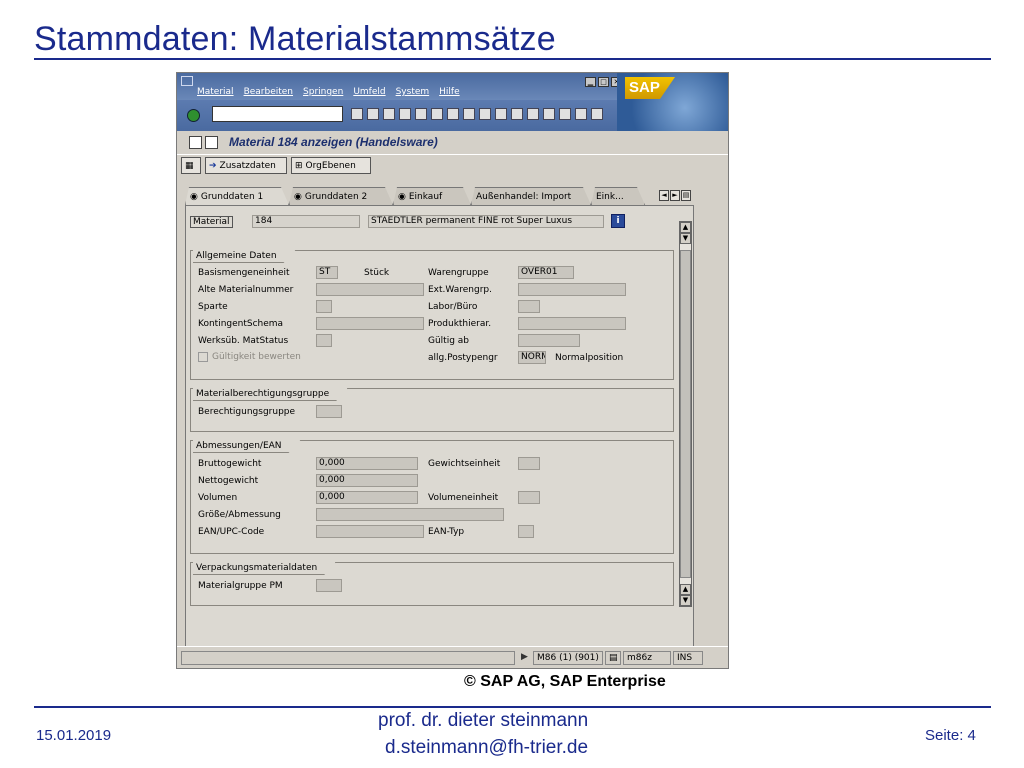 Image resolution: width=1024 pixels, height=768 pixels. Describe the element at coordinates (532, 357) in the screenshot. I see `allg-postypengr-field: NORM` at that location.